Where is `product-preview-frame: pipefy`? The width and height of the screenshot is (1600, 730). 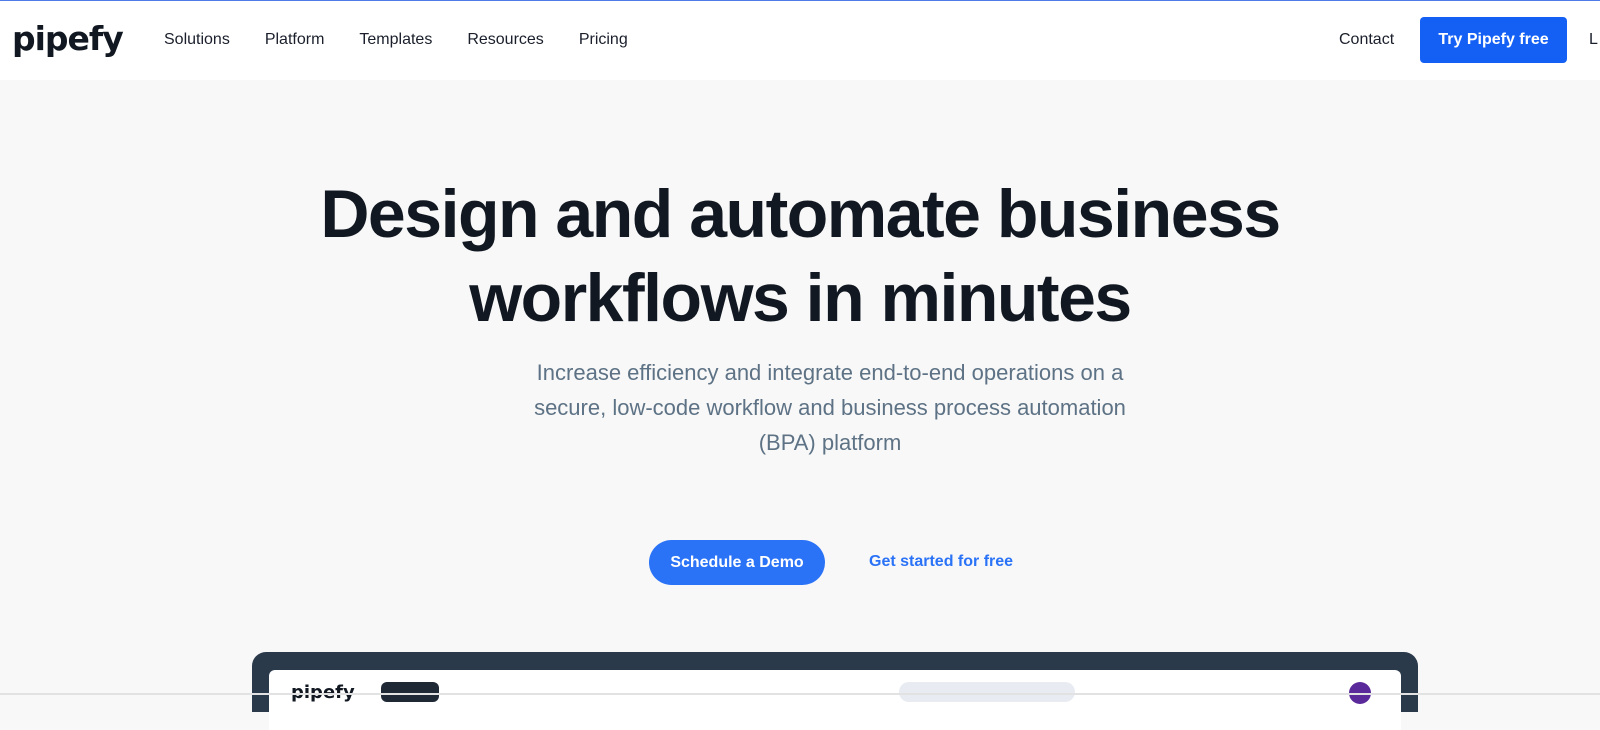 product-preview-frame: pipefy is located at coordinates (835, 691).